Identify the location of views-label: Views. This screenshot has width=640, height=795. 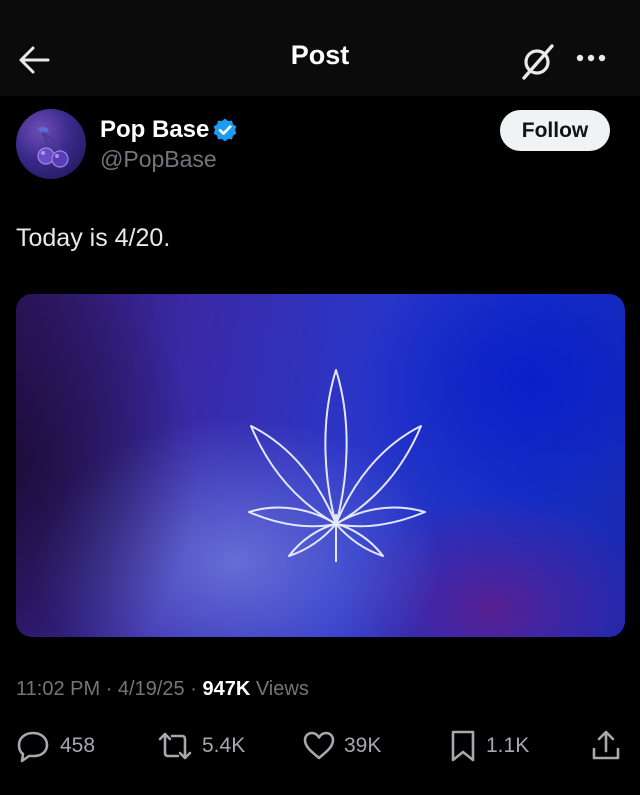
(282, 689).